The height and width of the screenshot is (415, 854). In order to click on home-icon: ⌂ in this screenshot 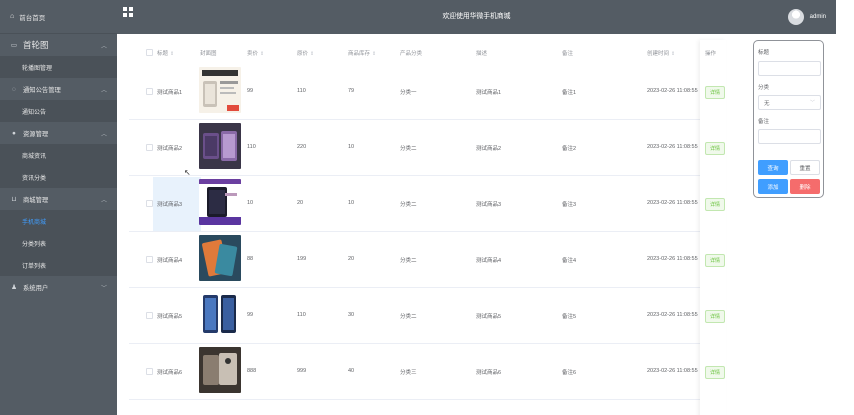, I will do `click(12, 16)`.